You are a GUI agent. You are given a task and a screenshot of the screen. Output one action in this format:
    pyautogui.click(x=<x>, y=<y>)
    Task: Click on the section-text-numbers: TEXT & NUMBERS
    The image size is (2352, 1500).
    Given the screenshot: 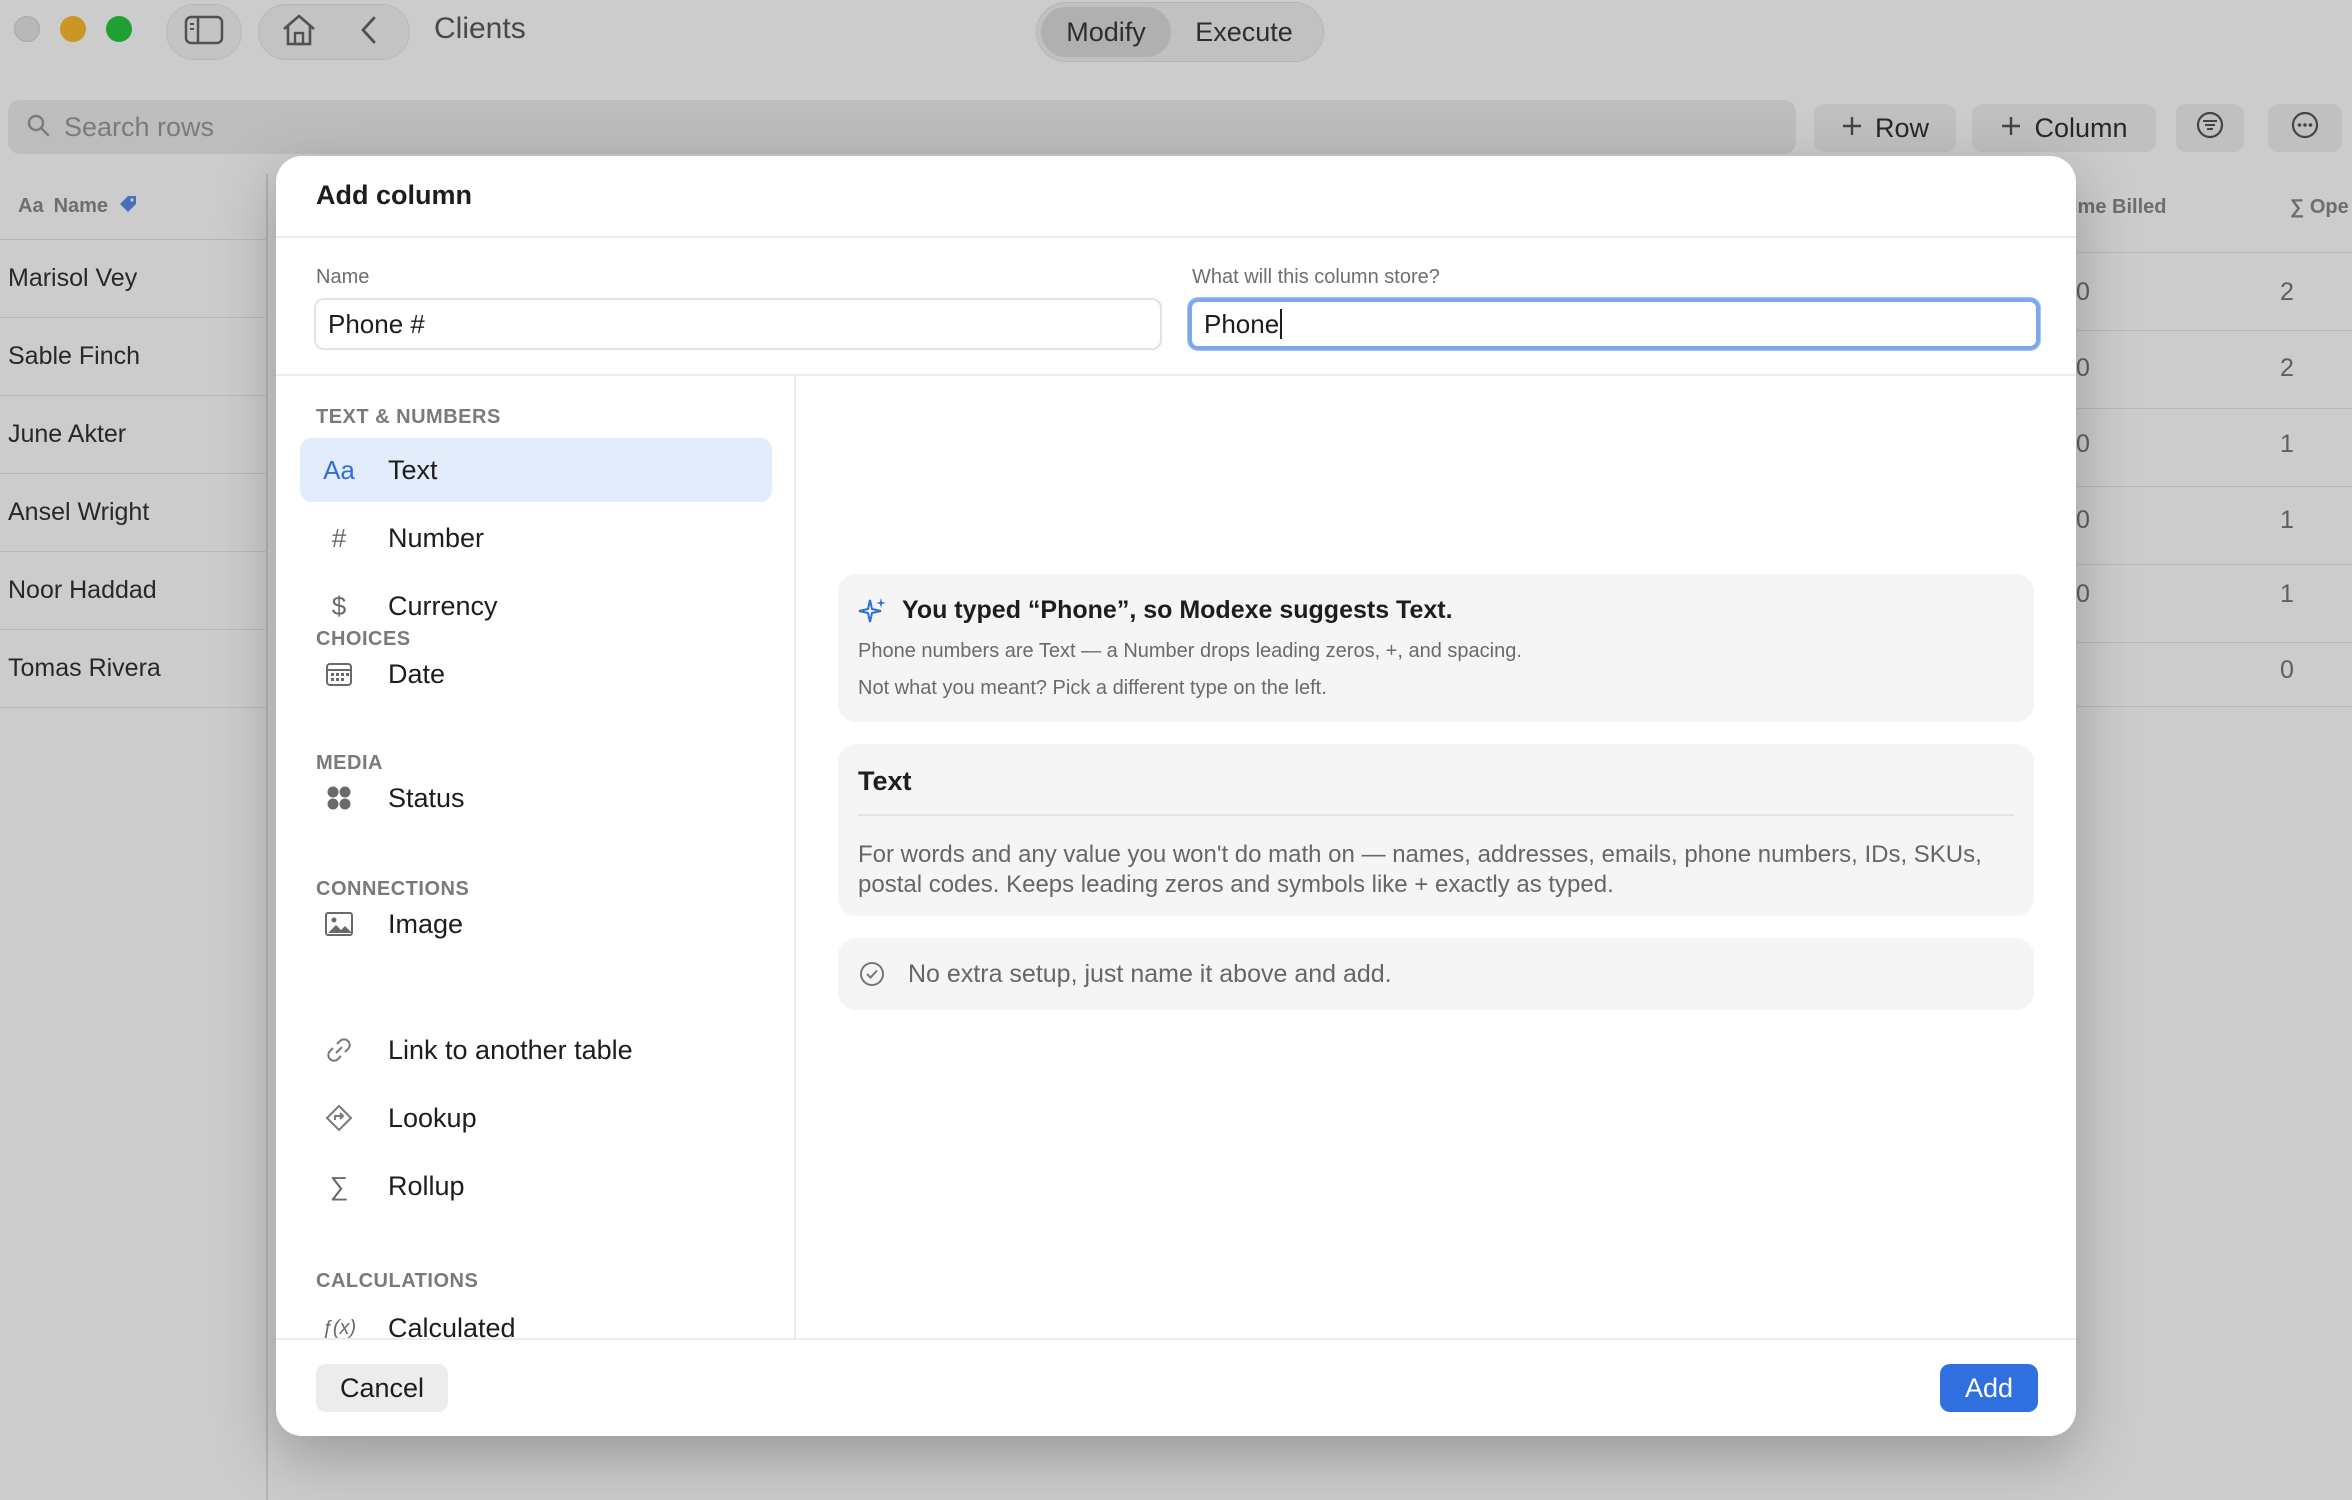 What is the action you would take?
    pyautogui.click(x=408, y=417)
    